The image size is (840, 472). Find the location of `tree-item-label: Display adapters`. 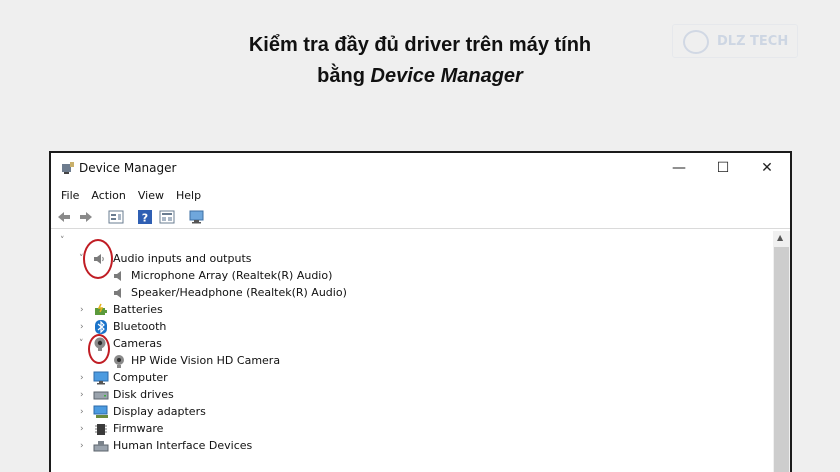

tree-item-label: Display adapters is located at coordinates (159, 411).